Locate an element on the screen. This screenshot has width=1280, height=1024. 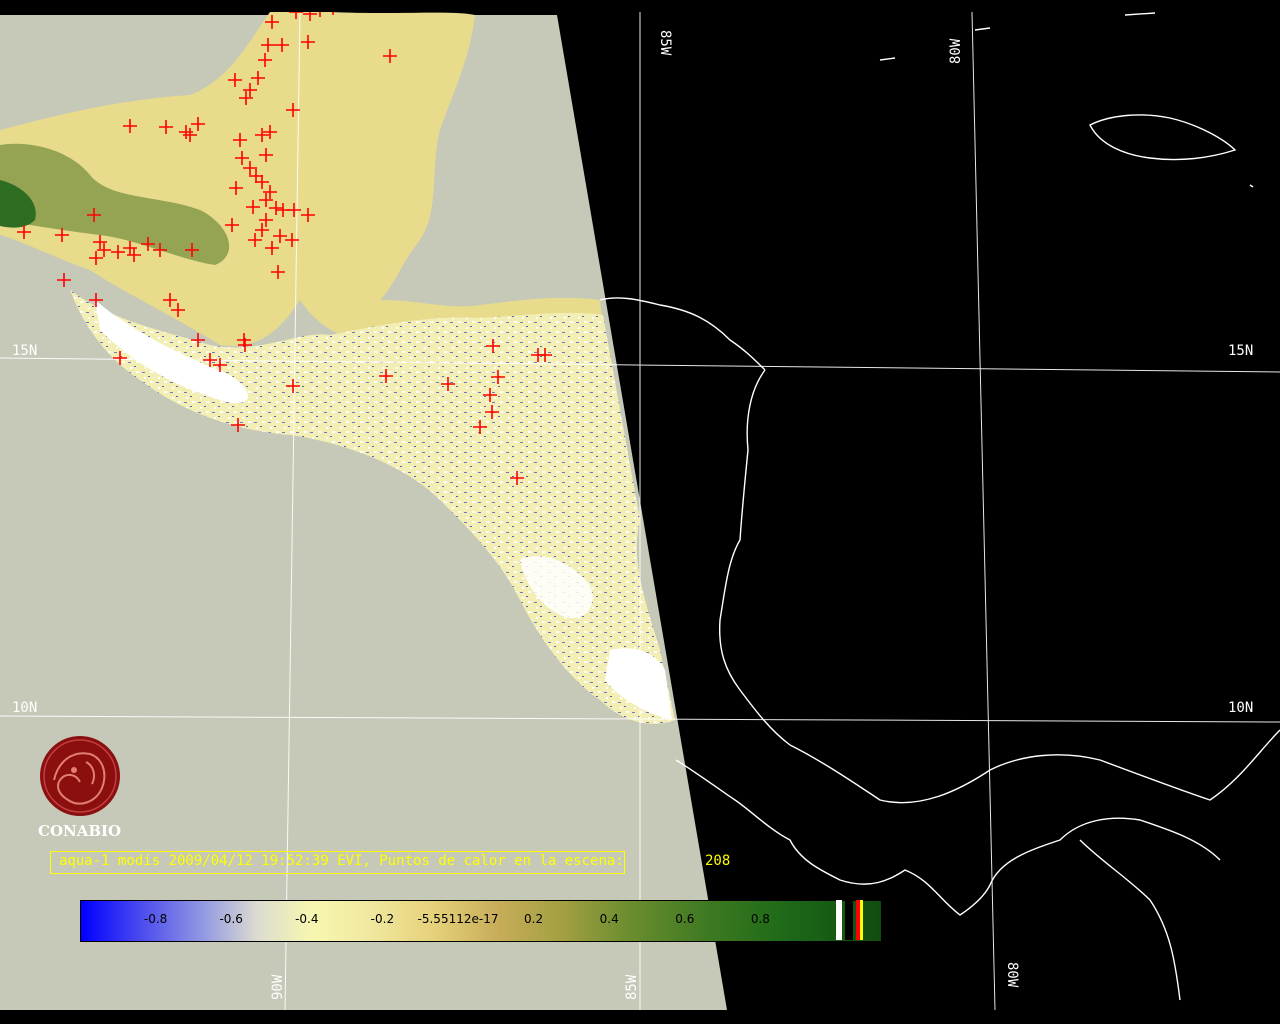
label-lon-85-bottom: 85W is located at coordinates (632, 987).